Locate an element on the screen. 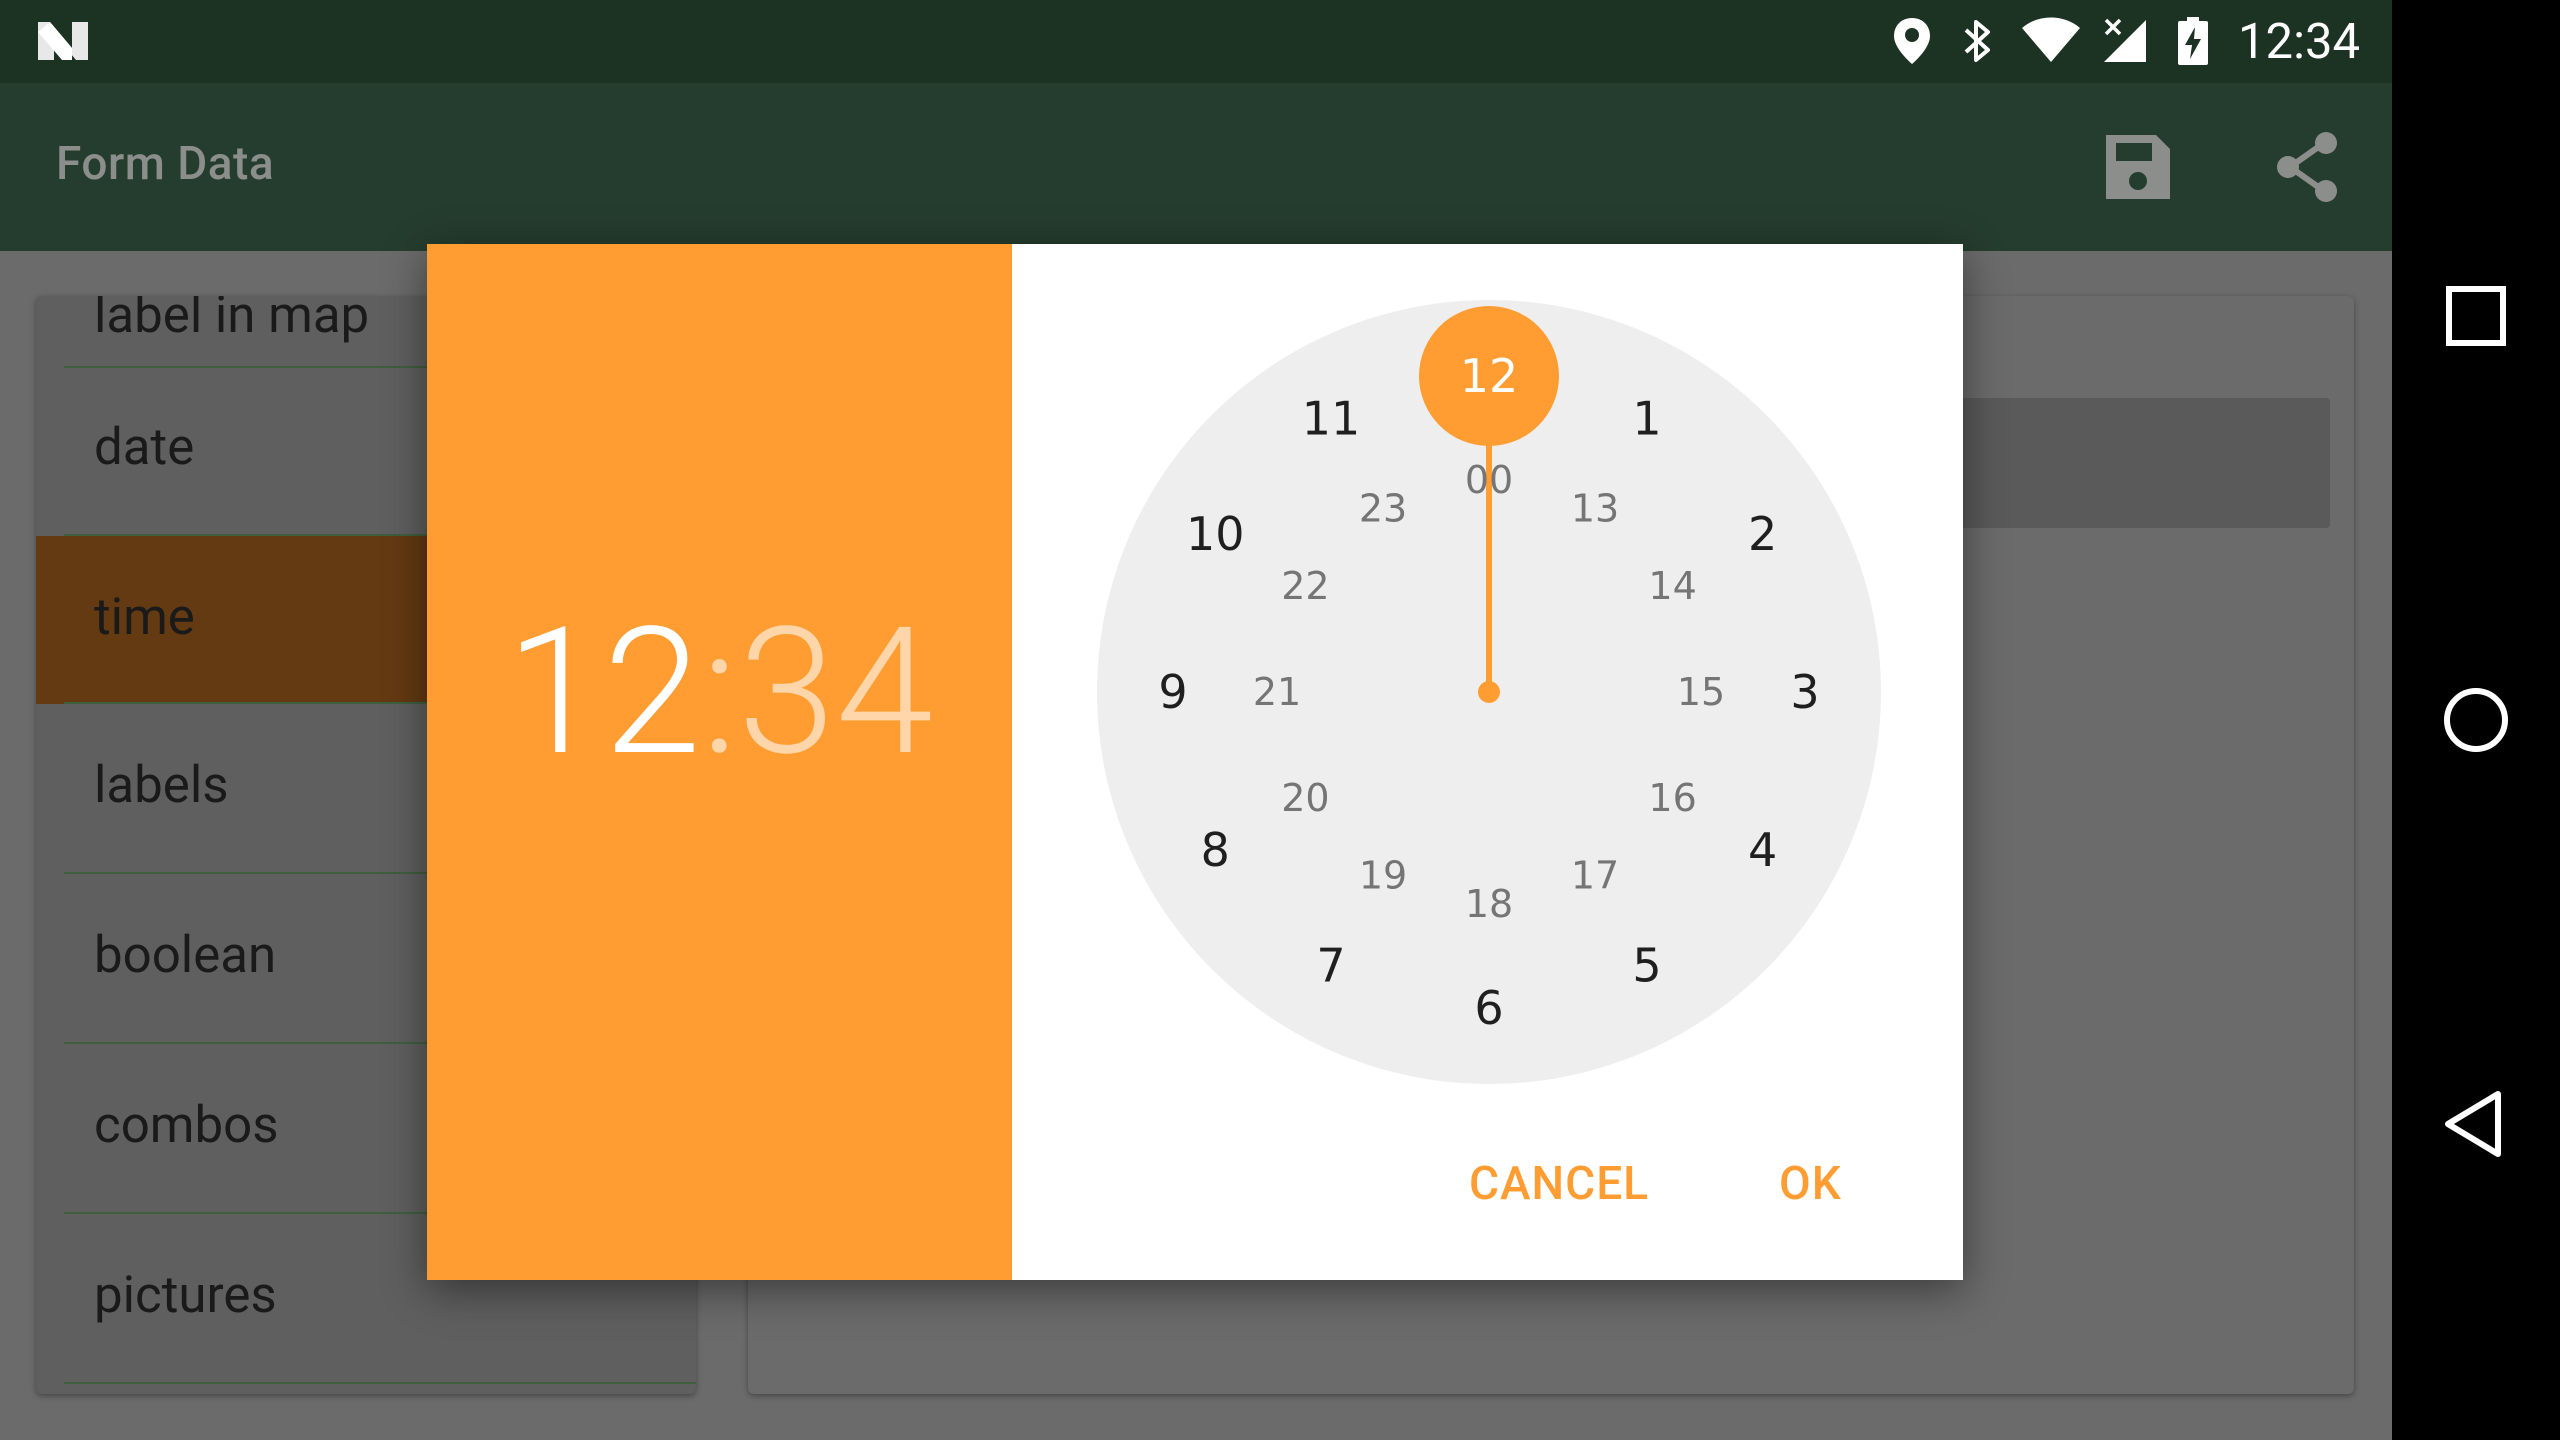  home-icon is located at coordinates (2476, 720).